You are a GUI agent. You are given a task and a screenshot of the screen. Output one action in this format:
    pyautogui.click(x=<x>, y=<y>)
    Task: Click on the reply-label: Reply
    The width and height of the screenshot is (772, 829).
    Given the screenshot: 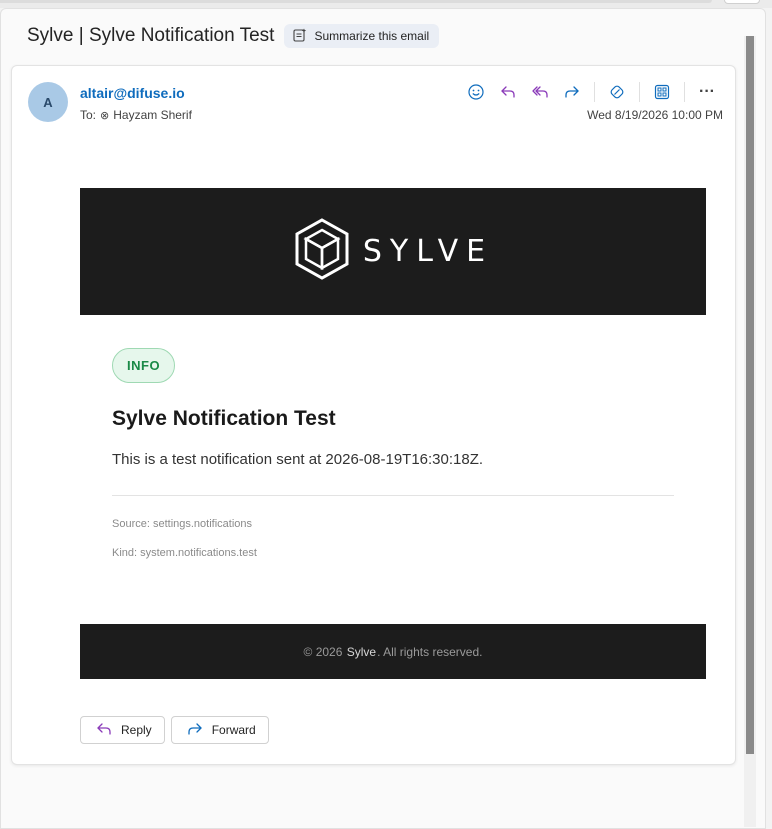 What is the action you would take?
    pyautogui.click(x=136, y=730)
    